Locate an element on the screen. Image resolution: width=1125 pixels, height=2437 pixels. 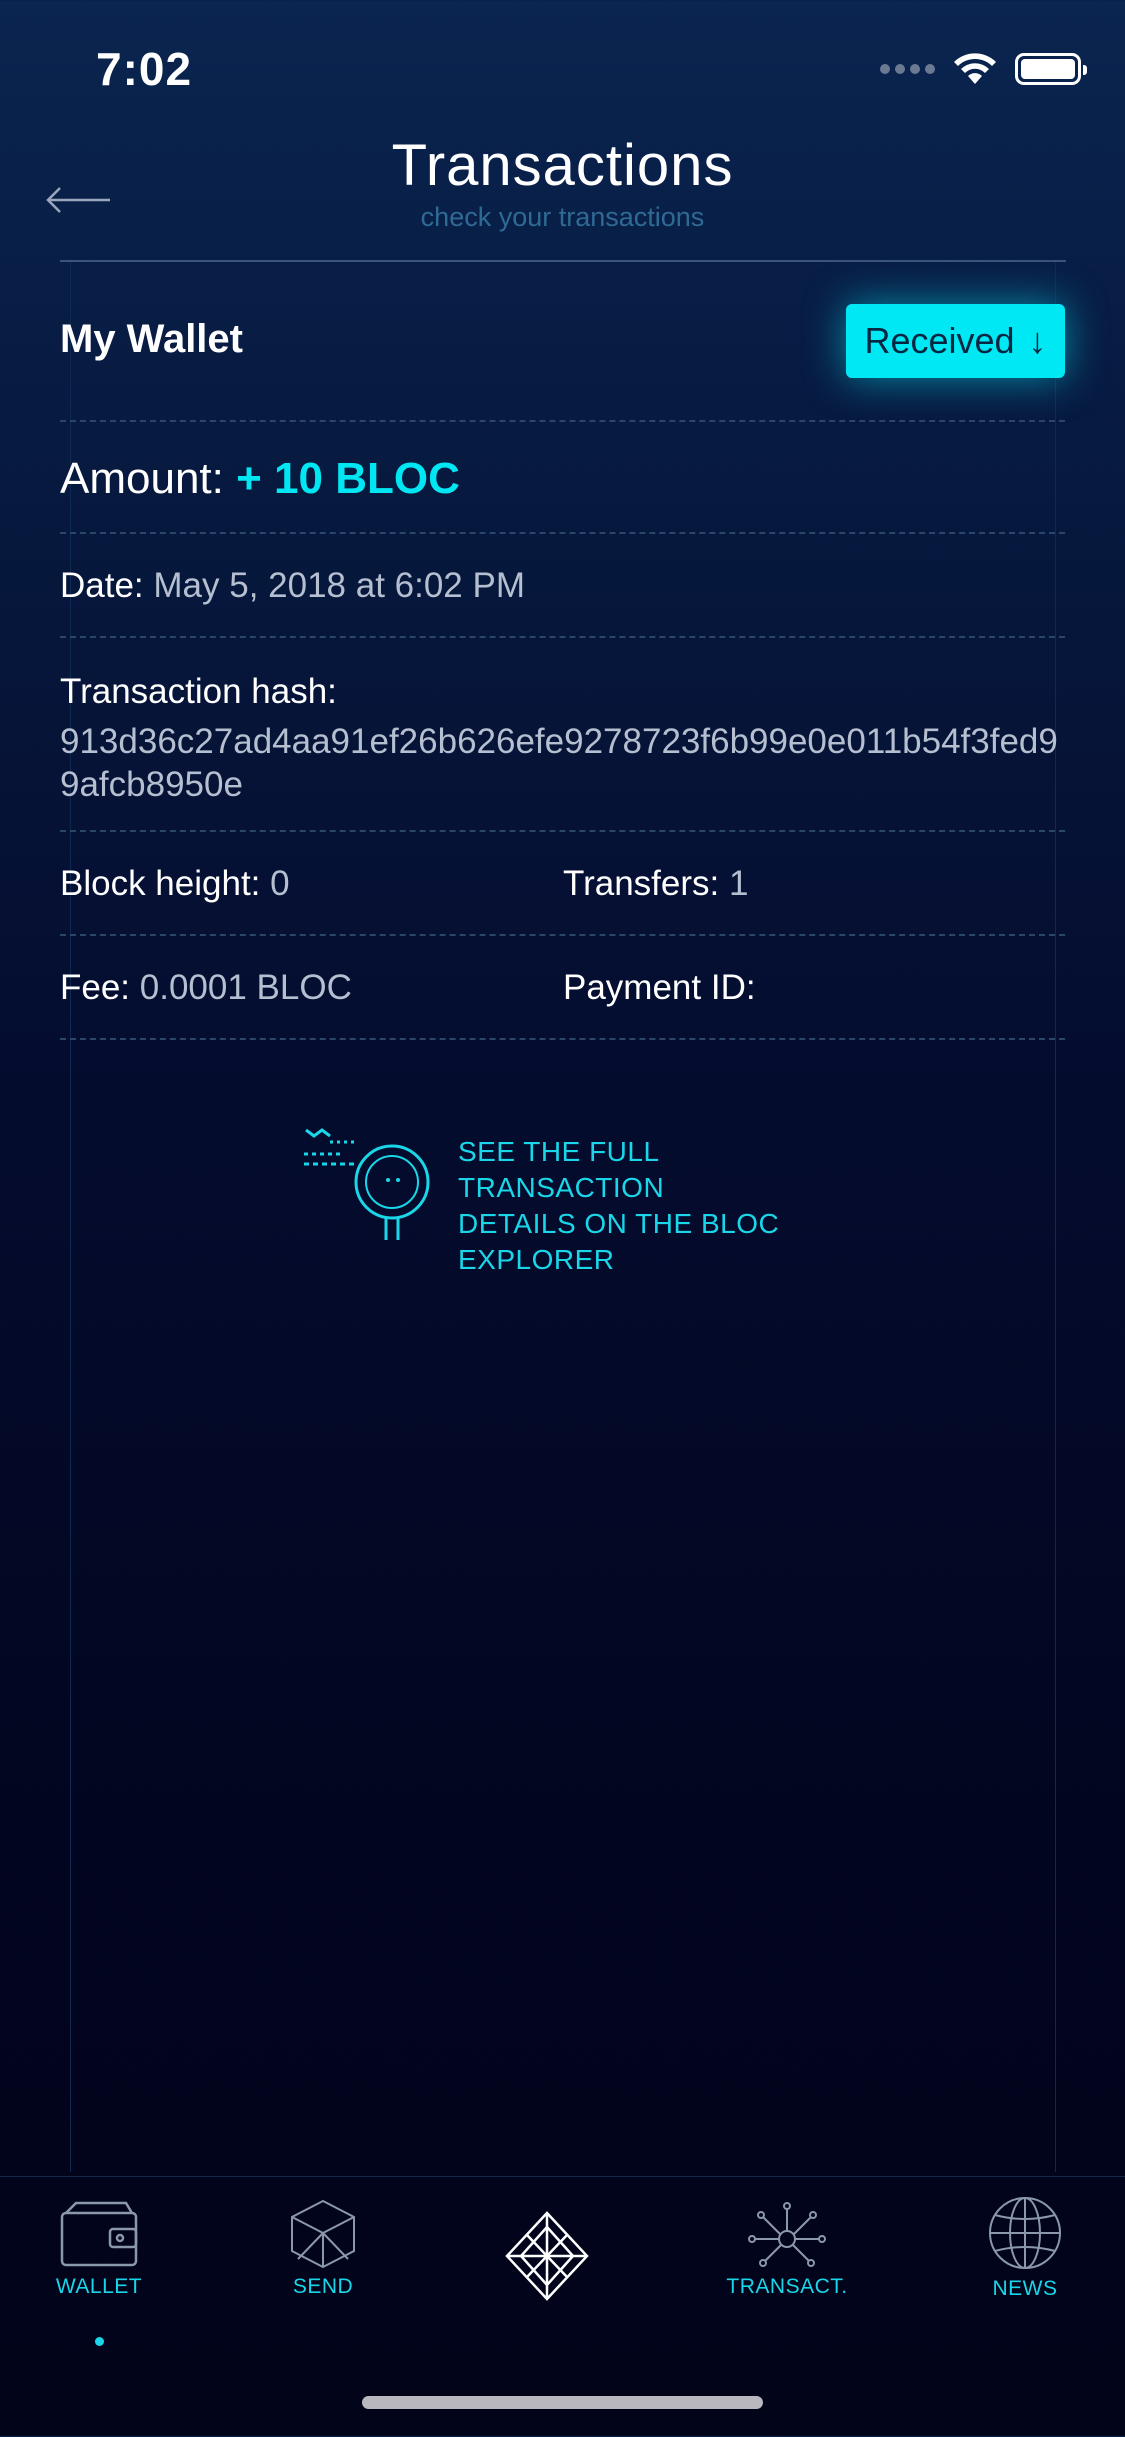
received-label: Received is located at coordinates (939, 340).